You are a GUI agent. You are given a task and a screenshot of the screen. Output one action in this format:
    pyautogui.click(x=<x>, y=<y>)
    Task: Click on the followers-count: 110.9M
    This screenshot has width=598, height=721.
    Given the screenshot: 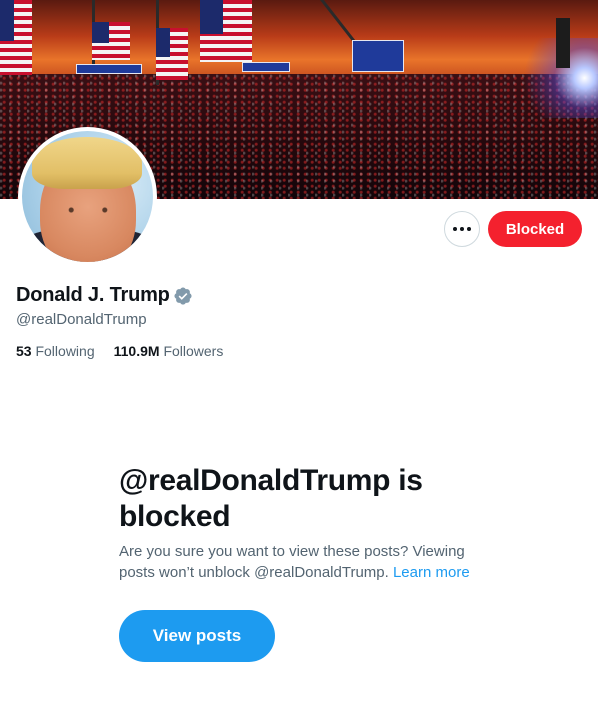 What is the action you would take?
    pyautogui.click(x=136, y=351)
    